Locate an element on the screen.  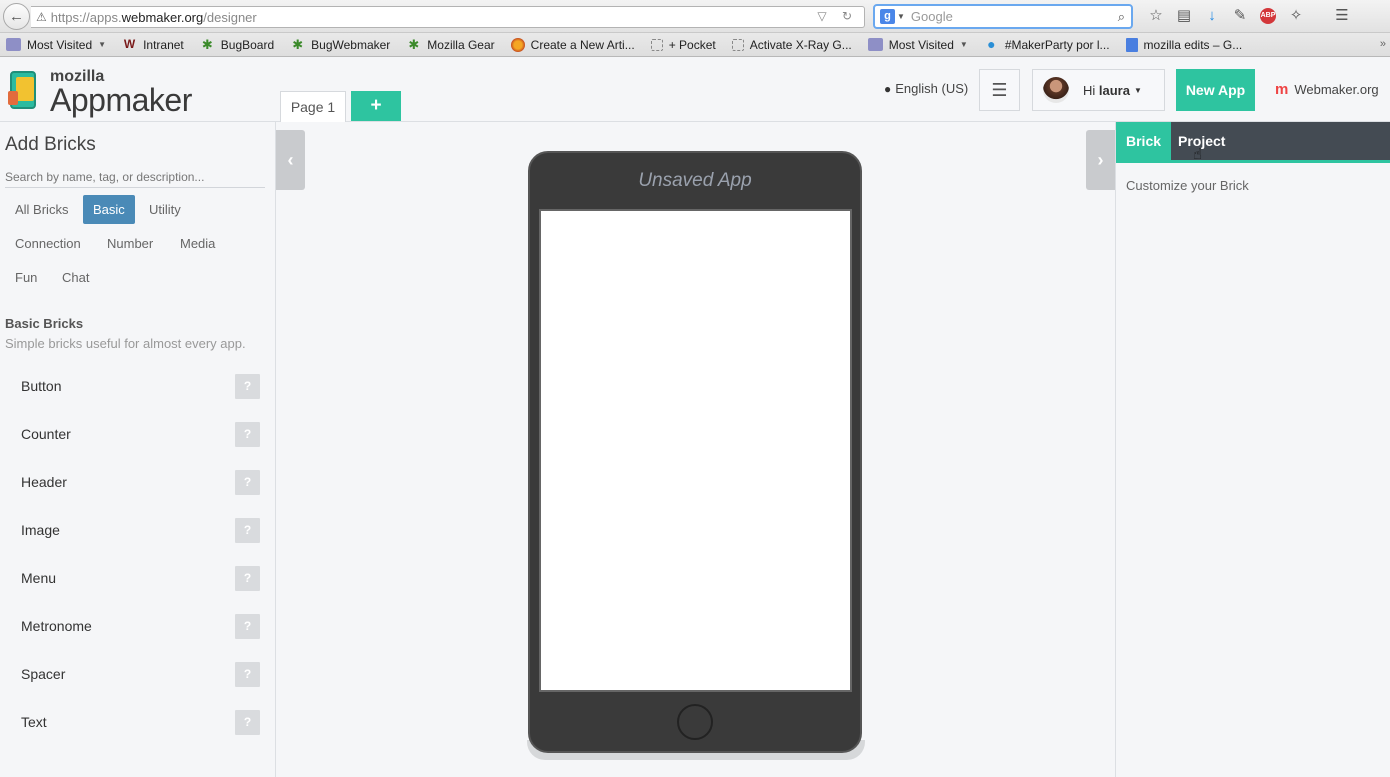
filter-tab-utility: Utility is located at coordinates (165, 209).